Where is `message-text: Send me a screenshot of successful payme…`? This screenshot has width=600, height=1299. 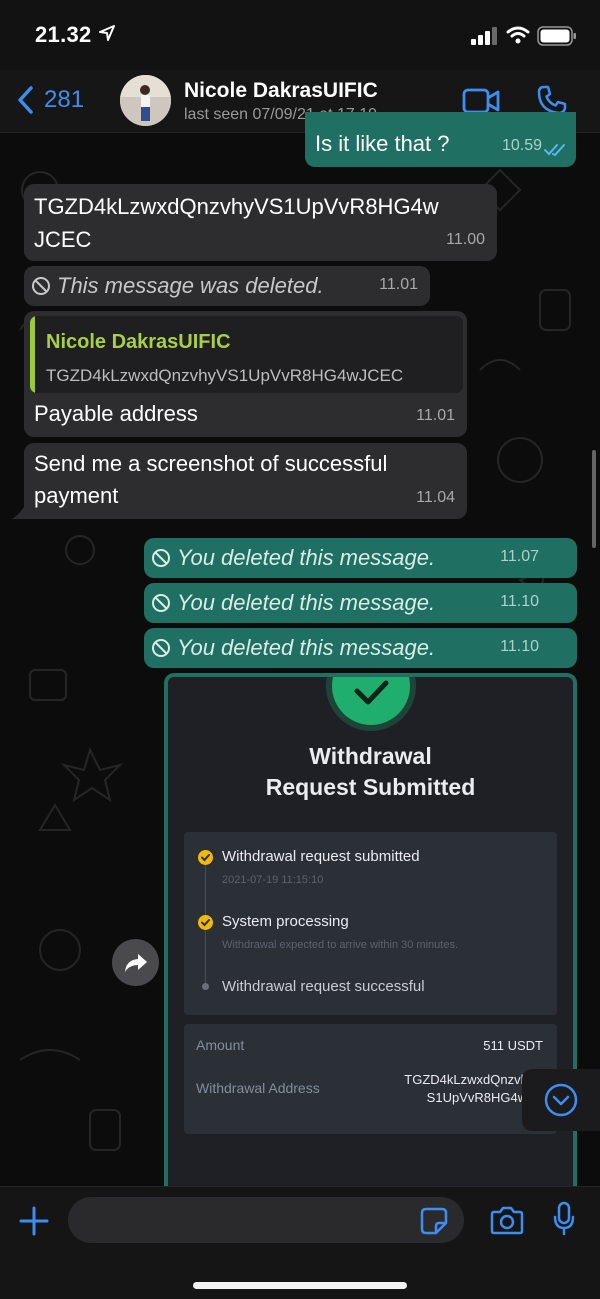 message-text: Send me a screenshot of successful payme… is located at coordinates (211, 479).